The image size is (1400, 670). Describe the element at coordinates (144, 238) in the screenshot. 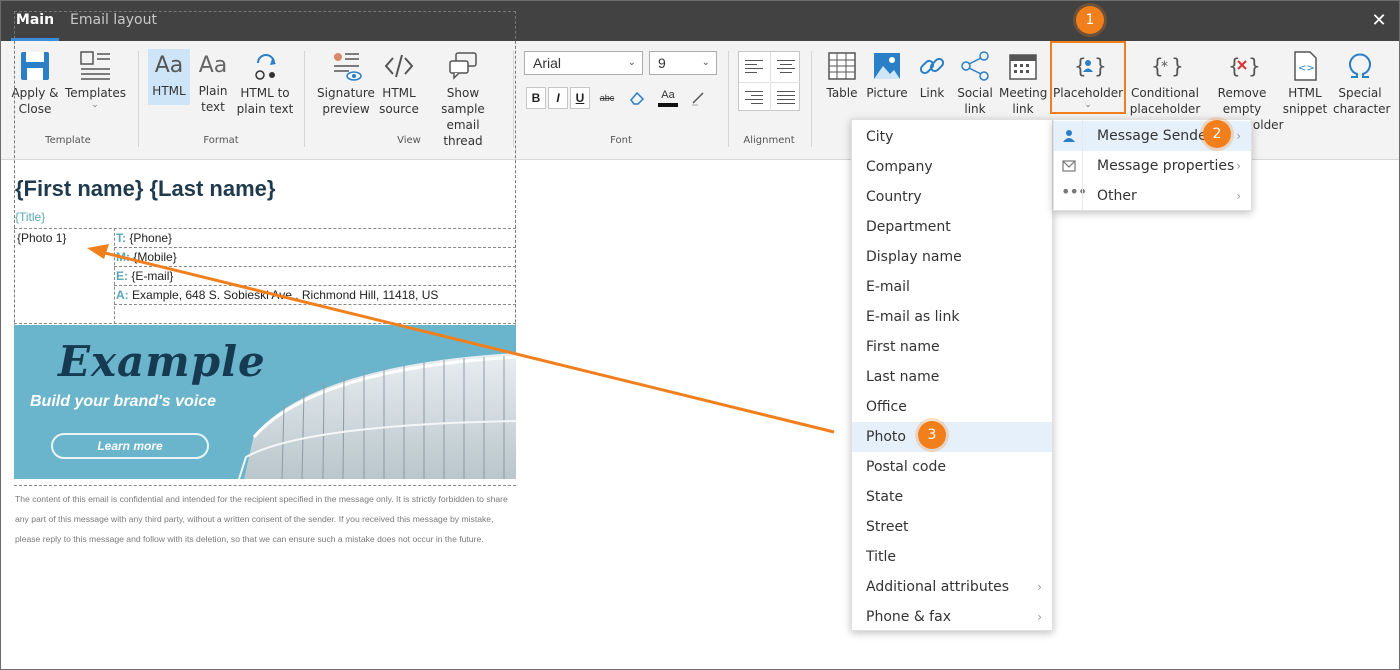

I see `signature-phone: T: {Phone}` at that location.